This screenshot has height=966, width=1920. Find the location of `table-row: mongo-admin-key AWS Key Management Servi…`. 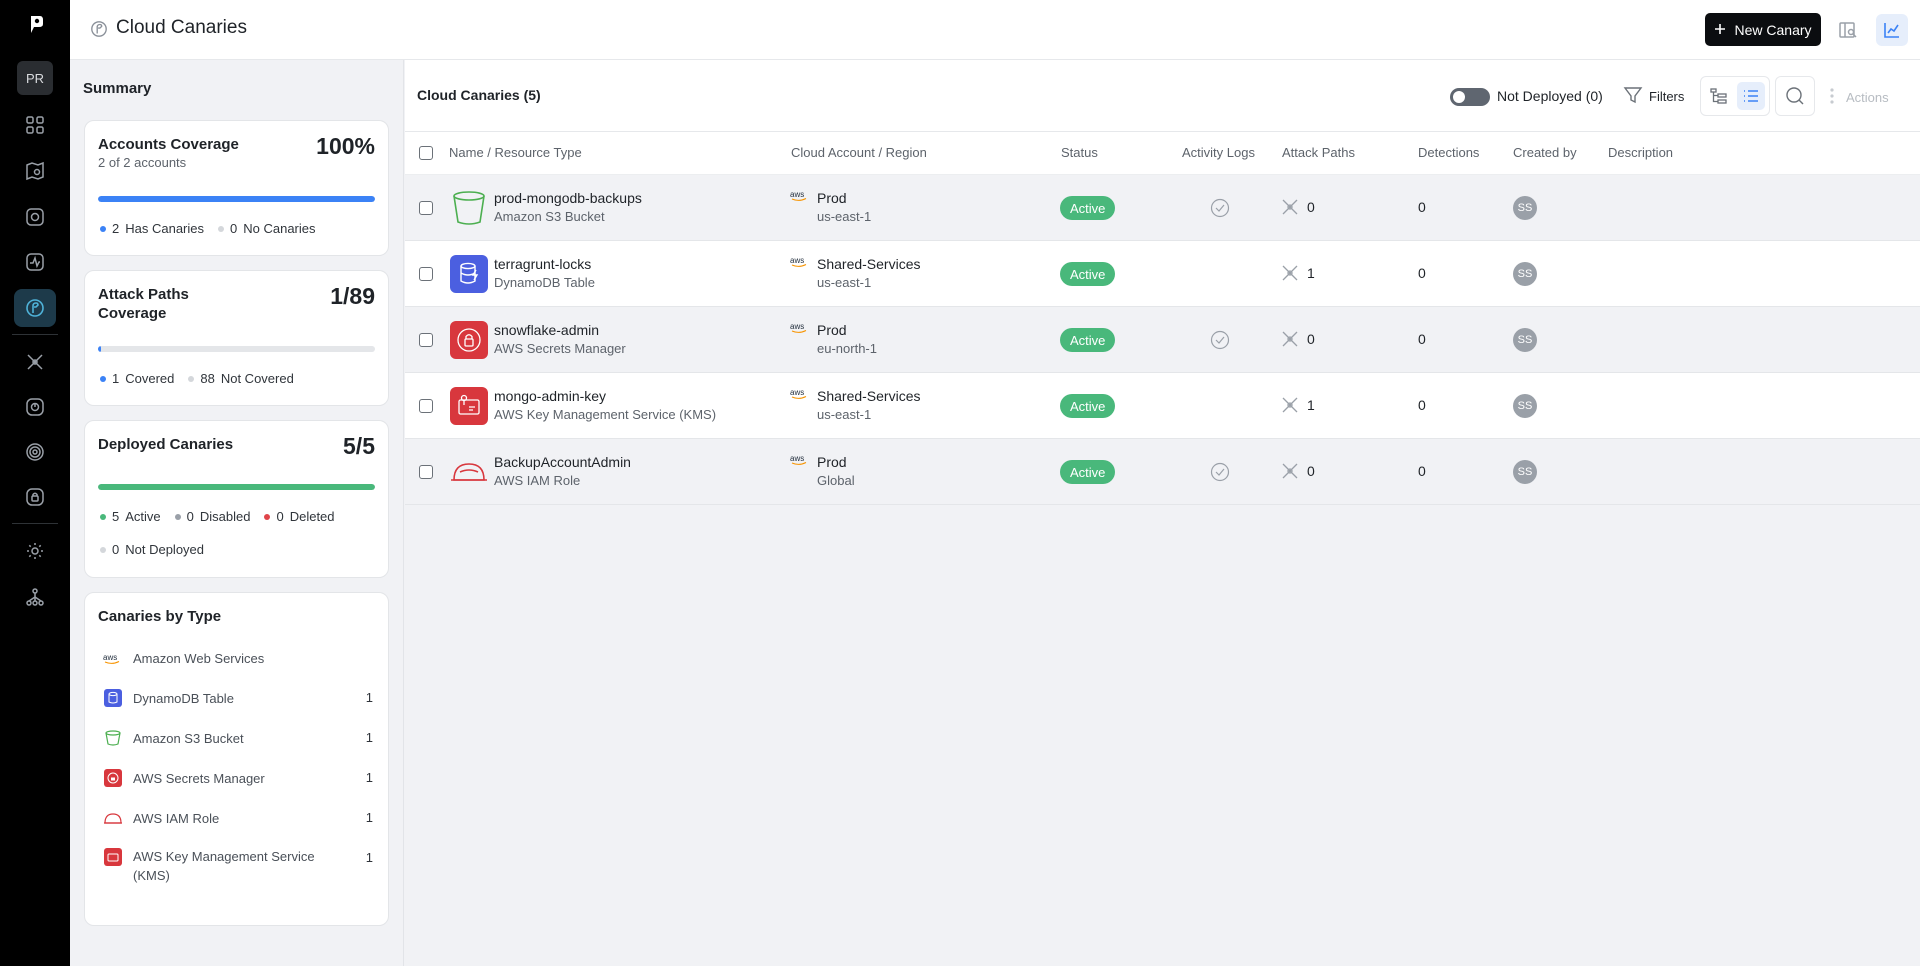

table-row: mongo-admin-key AWS Key Management Servi… is located at coordinates (1162, 406).